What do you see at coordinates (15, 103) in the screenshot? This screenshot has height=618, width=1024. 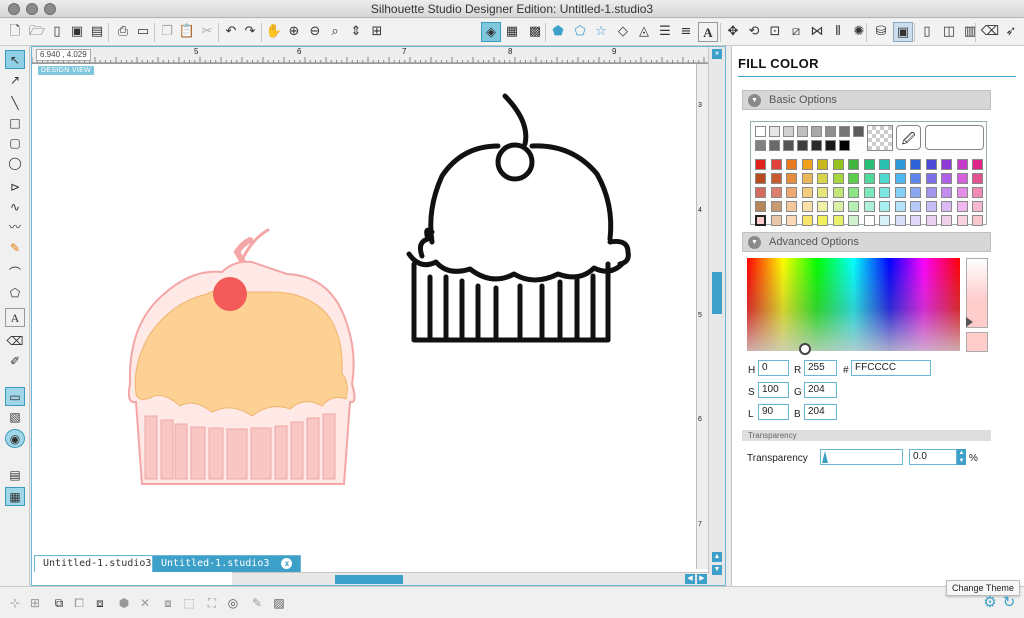 I see `line-tool-icon: ╲` at bounding box center [15, 103].